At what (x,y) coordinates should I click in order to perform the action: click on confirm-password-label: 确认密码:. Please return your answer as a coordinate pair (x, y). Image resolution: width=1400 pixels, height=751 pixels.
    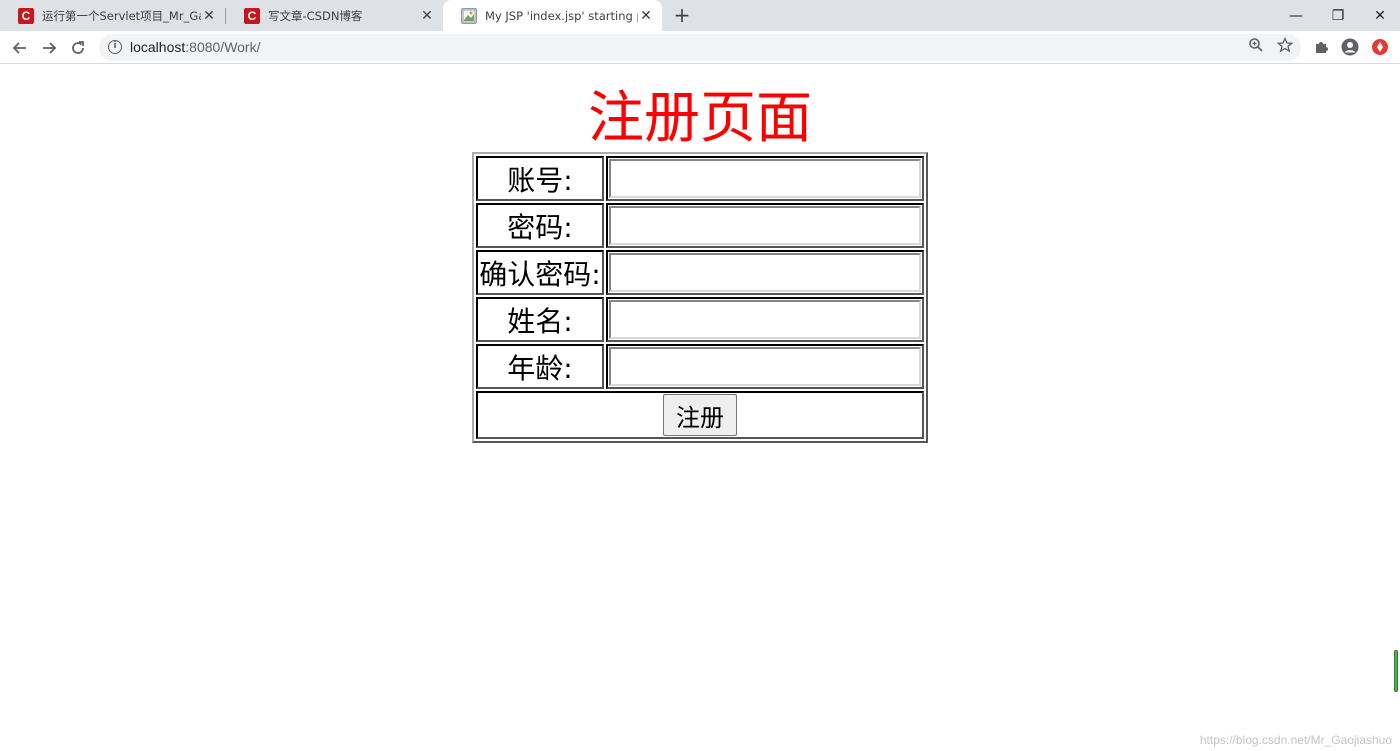
    Looking at the image, I should click on (540, 272).